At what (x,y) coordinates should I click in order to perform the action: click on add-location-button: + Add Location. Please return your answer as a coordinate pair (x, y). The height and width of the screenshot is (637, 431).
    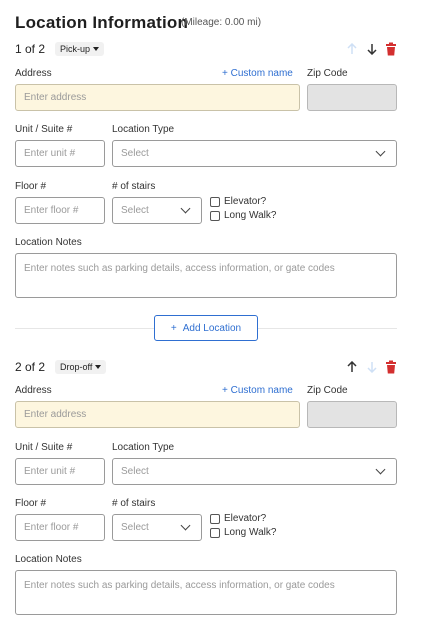
    Looking at the image, I should click on (206, 328).